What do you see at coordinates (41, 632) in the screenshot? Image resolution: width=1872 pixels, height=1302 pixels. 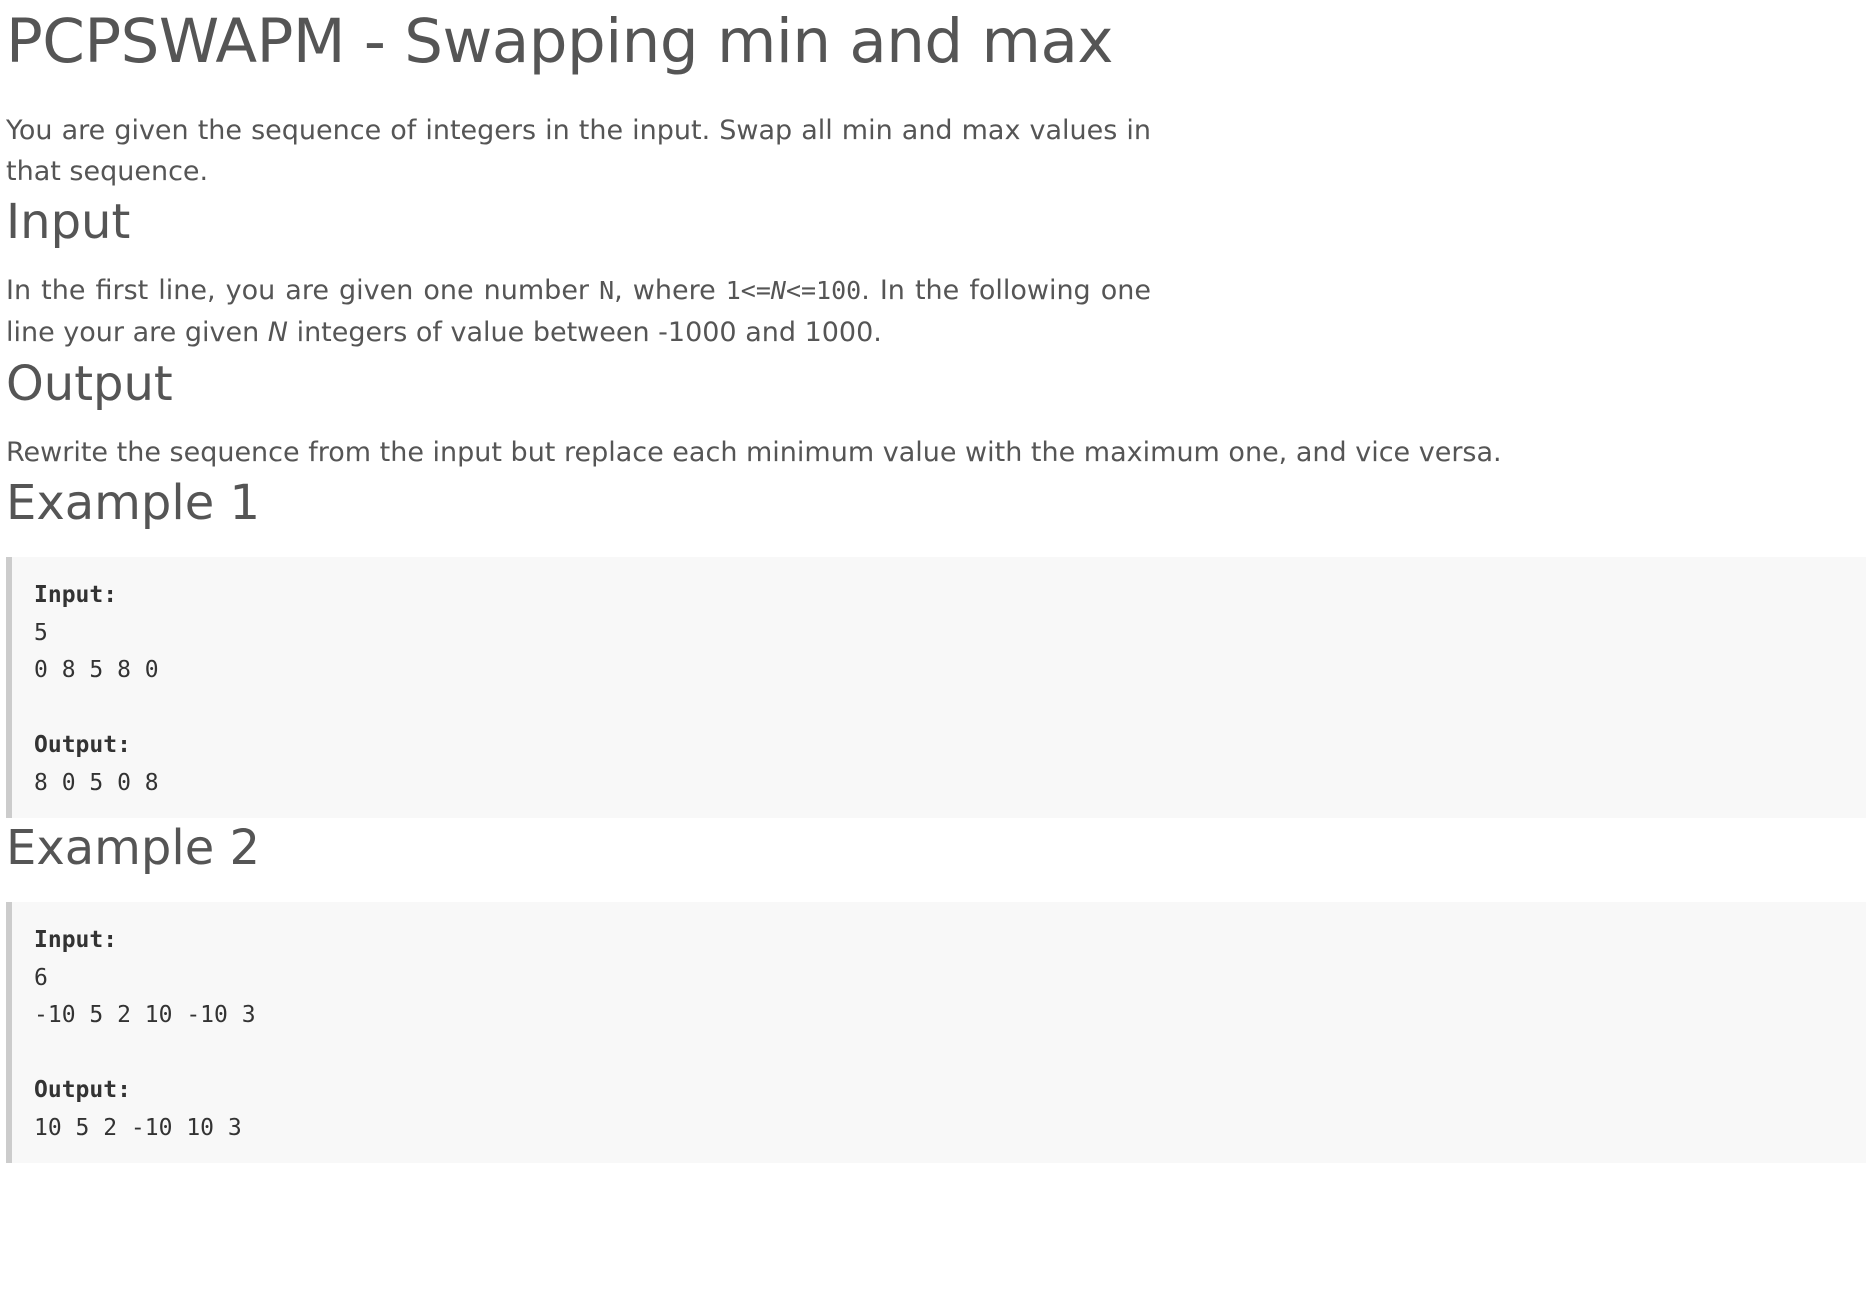 I see `example-1-input-line: 5` at bounding box center [41, 632].